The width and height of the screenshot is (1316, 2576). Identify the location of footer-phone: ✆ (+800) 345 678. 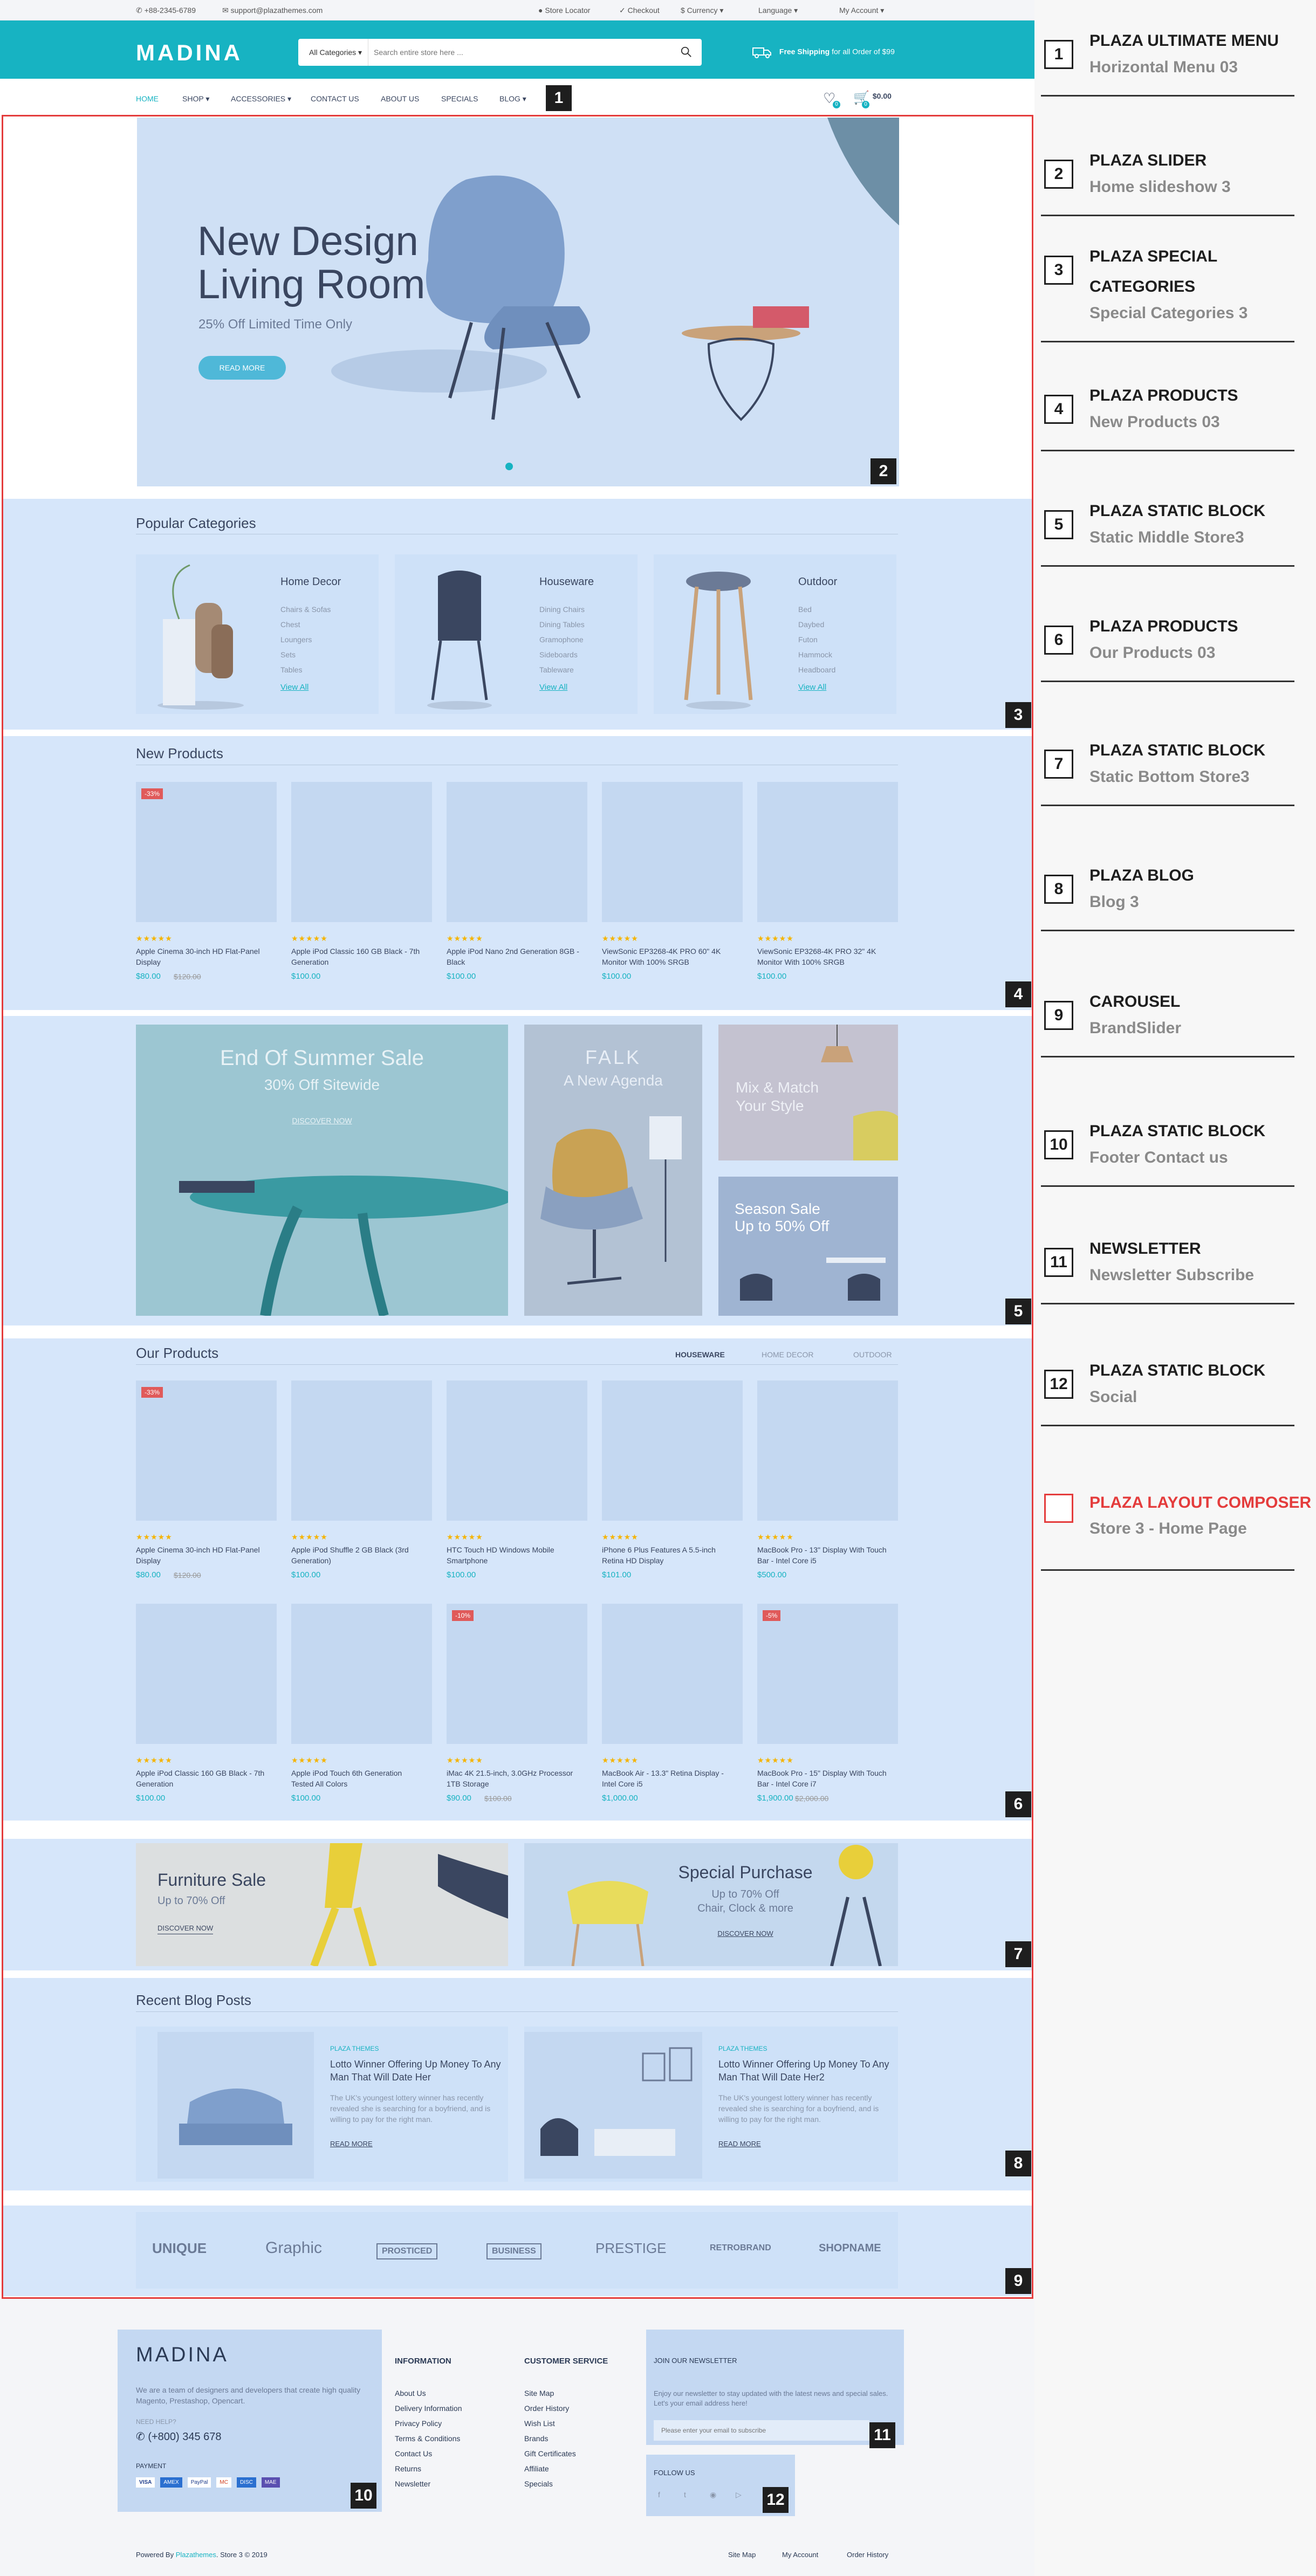
(179, 2436).